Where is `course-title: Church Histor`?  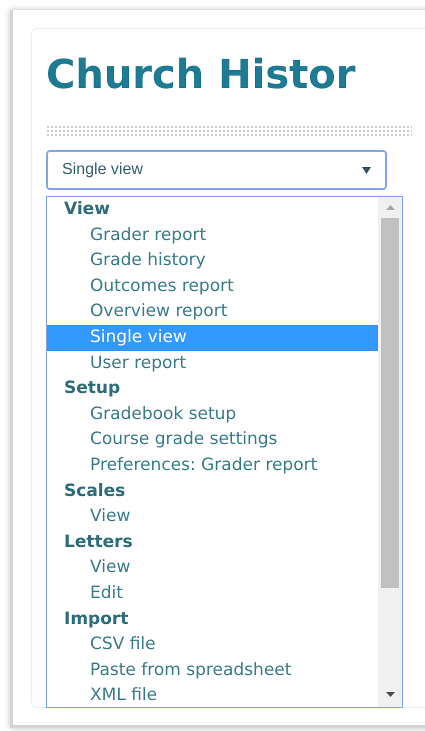
course-title: Church Histor is located at coordinates (201, 75).